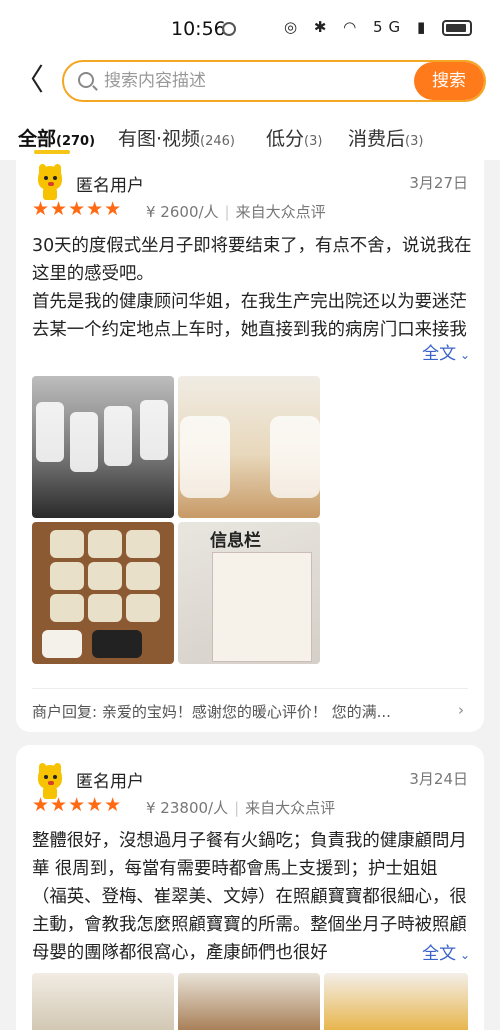  What do you see at coordinates (250, 28) in the screenshot?
I see `status-bar: 10:56 ◎ ✱ ◠ 5G ▮` at bounding box center [250, 28].